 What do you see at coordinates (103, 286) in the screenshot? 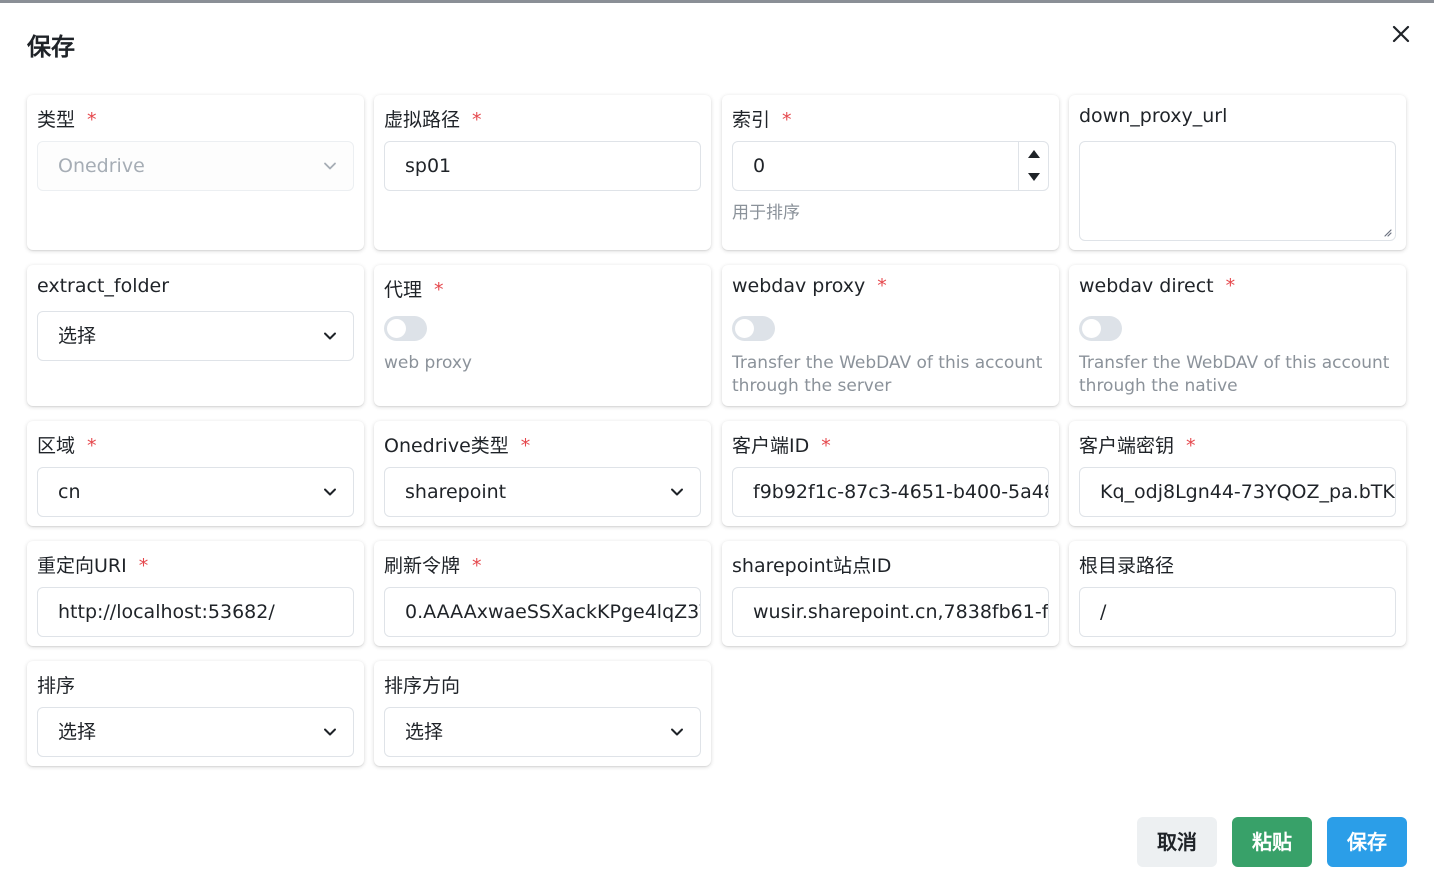
I see `field-label: extract_folder` at bounding box center [103, 286].